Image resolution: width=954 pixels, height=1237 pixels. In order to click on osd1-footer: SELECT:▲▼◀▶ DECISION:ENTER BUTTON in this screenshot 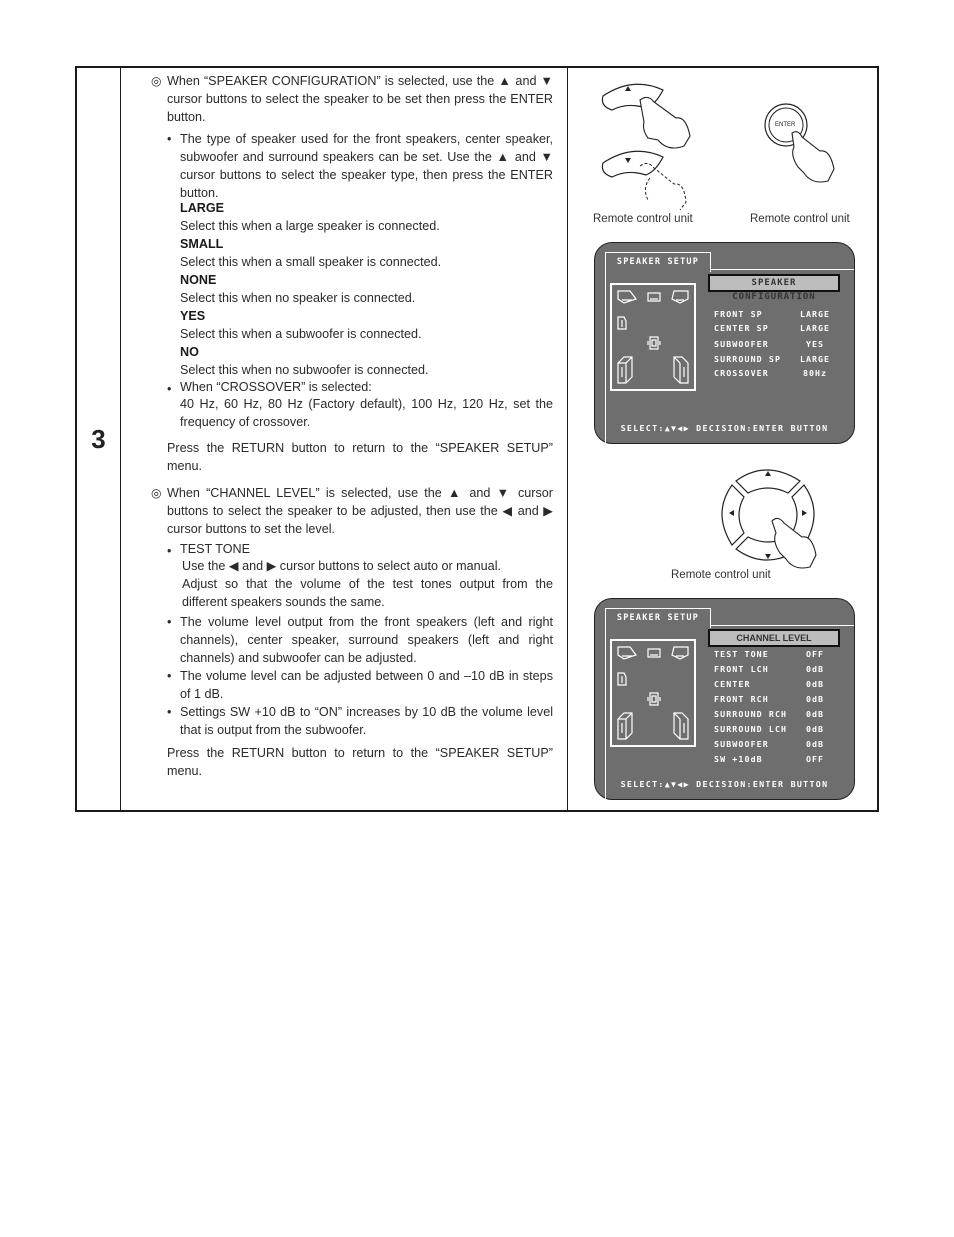, I will do `click(724, 428)`.